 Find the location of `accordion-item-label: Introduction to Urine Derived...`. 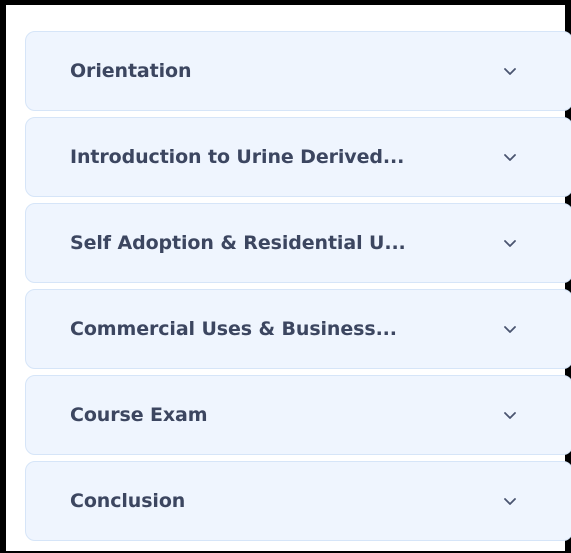

accordion-item-label: Introduction to Urine Derived... is located at coordinates (237, 157).